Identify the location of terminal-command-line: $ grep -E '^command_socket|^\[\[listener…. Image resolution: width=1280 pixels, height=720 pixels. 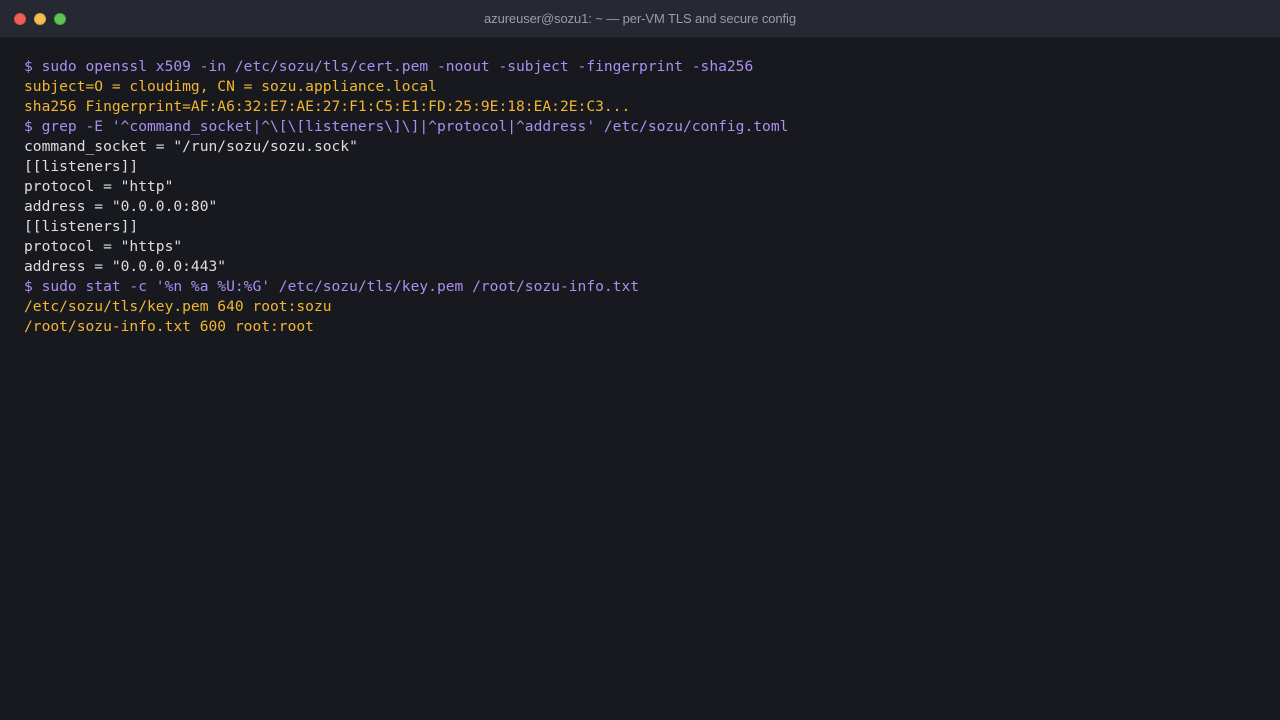
(406, 126).